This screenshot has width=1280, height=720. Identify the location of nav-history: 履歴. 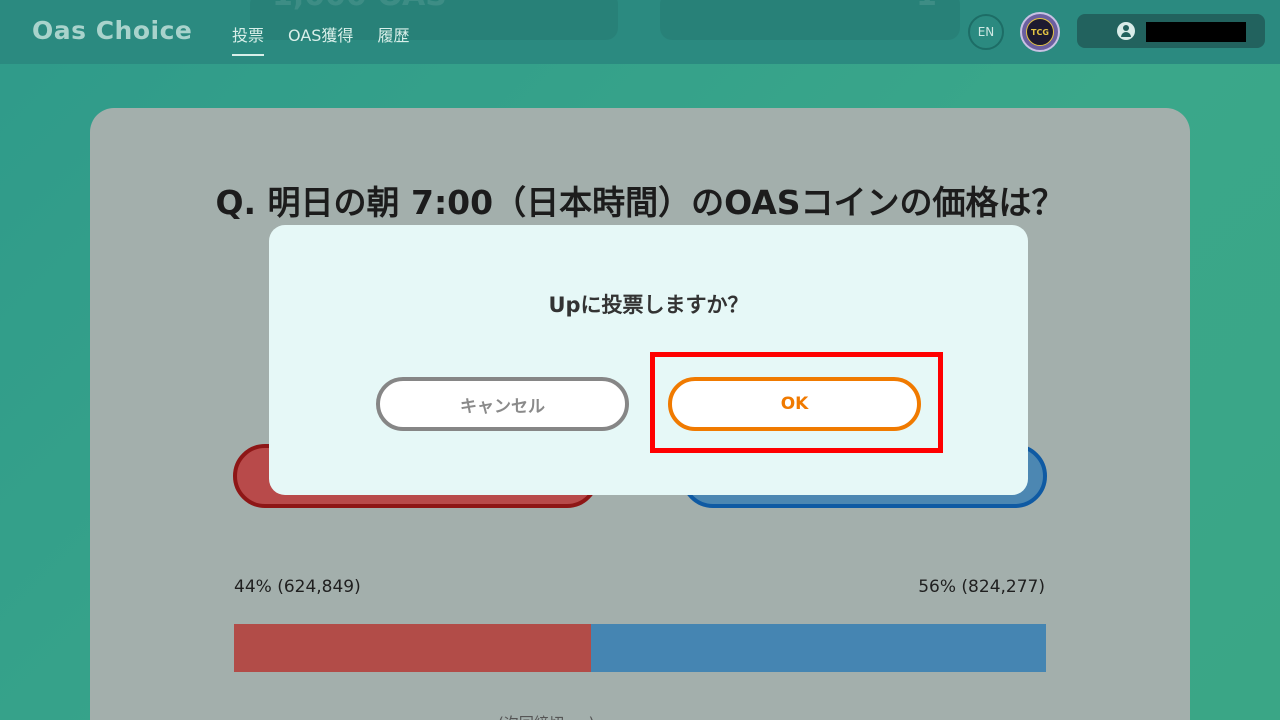
(393, 38).